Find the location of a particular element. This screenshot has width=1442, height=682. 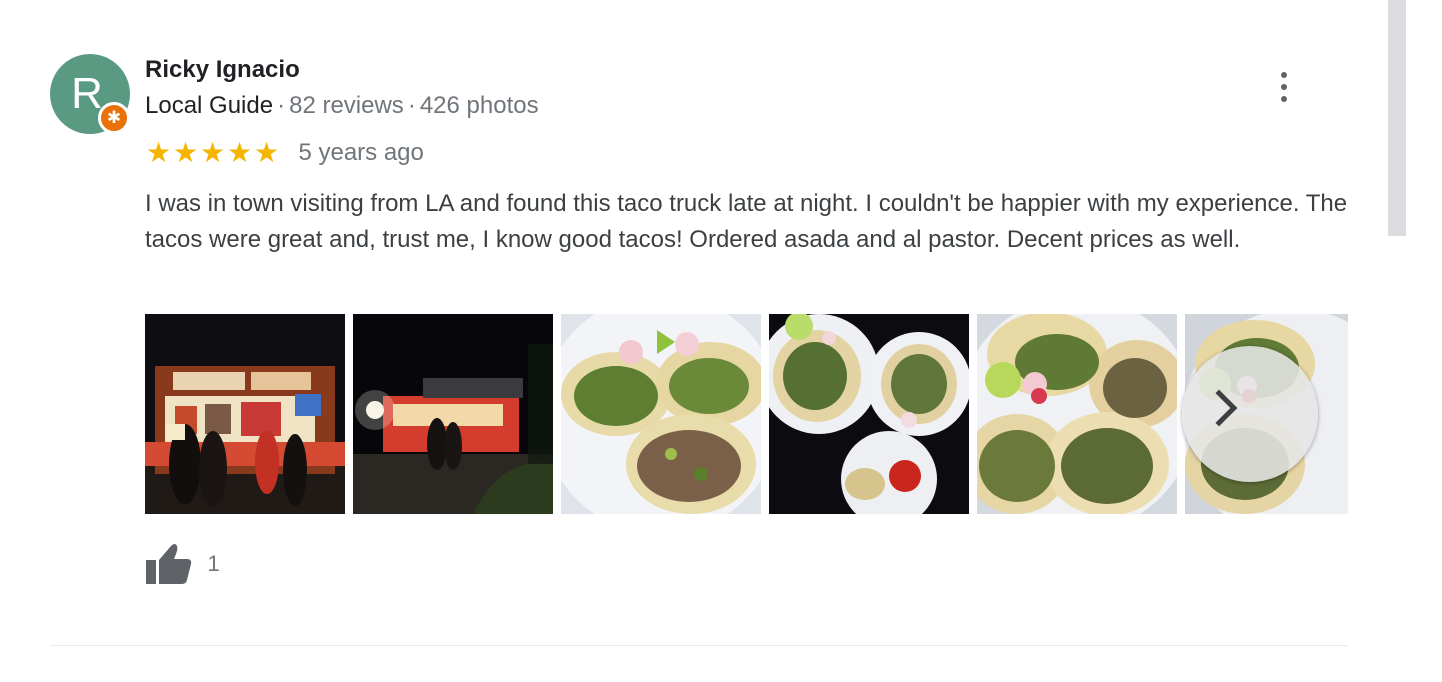

chevron-right-icon is located at coordinates (1219, 408).